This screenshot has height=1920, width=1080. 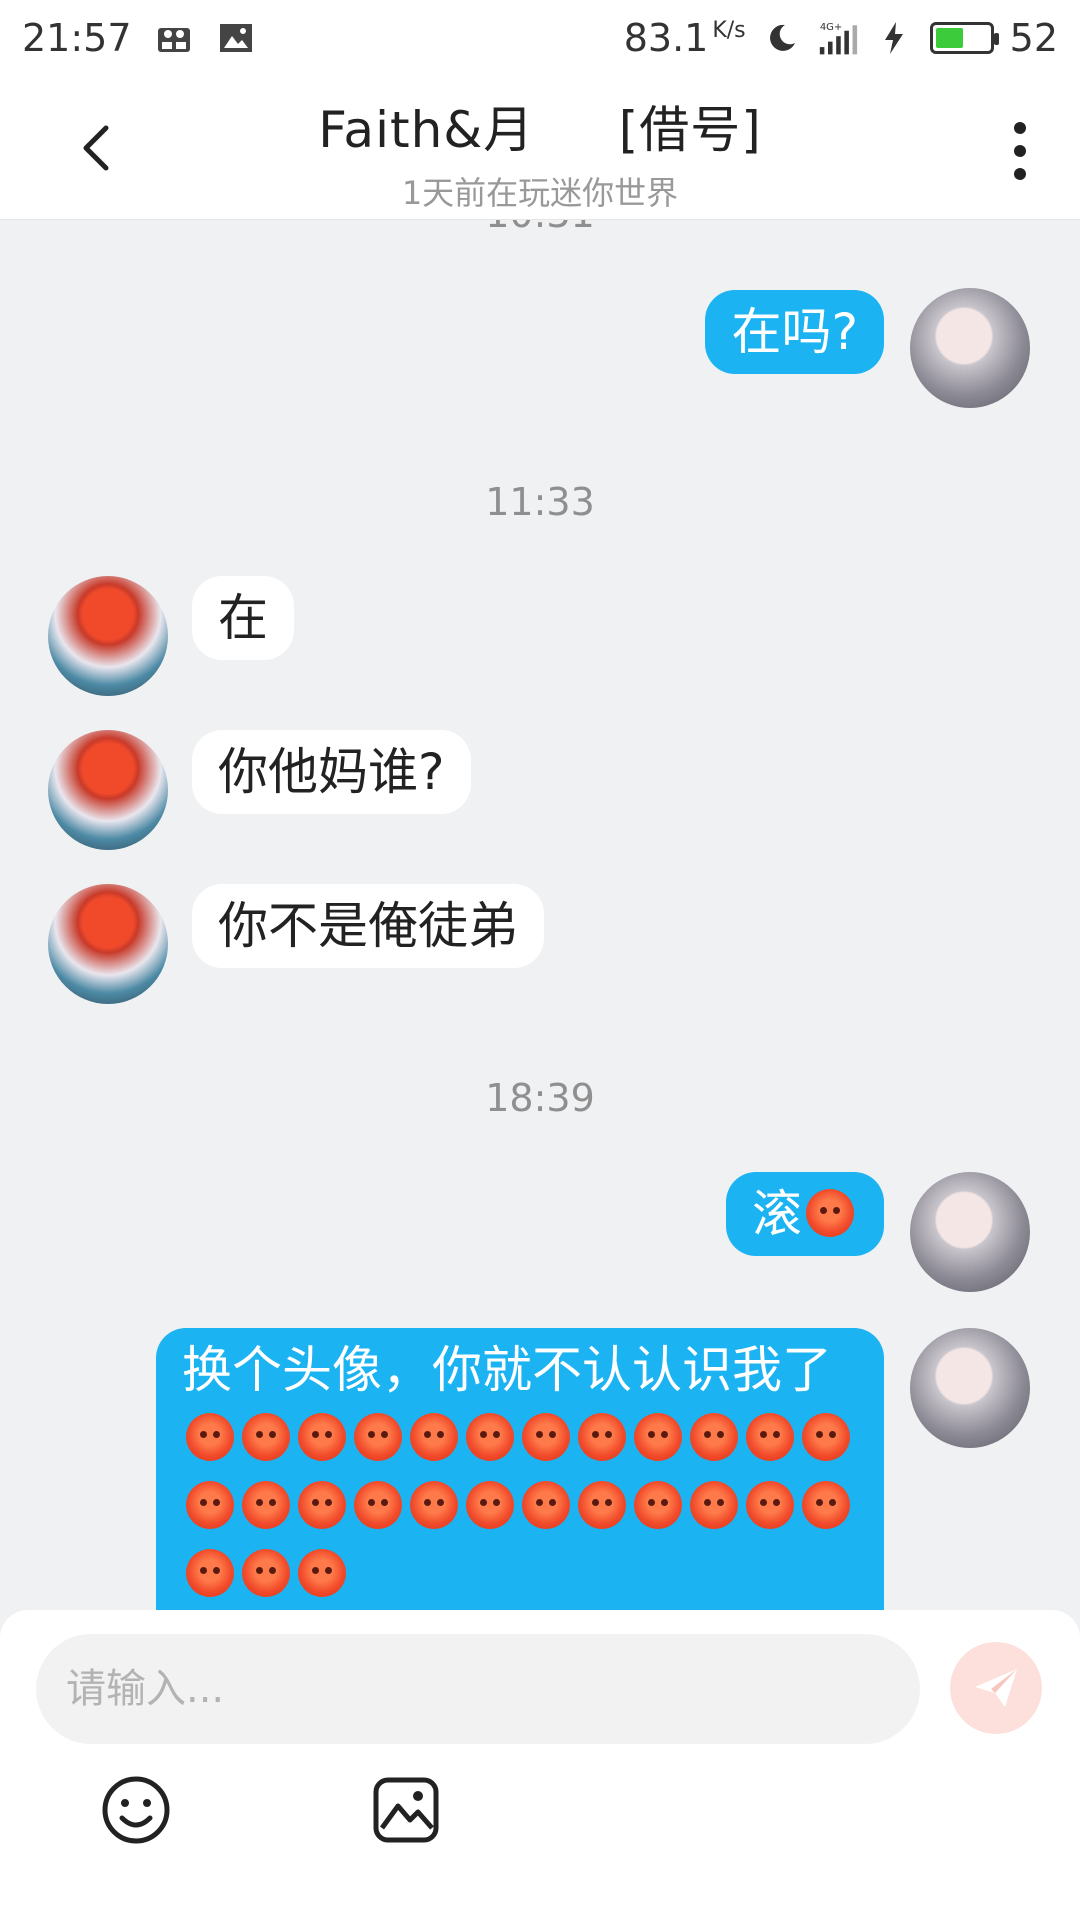 I want to click on image-button, so click(x=406, y=1810).